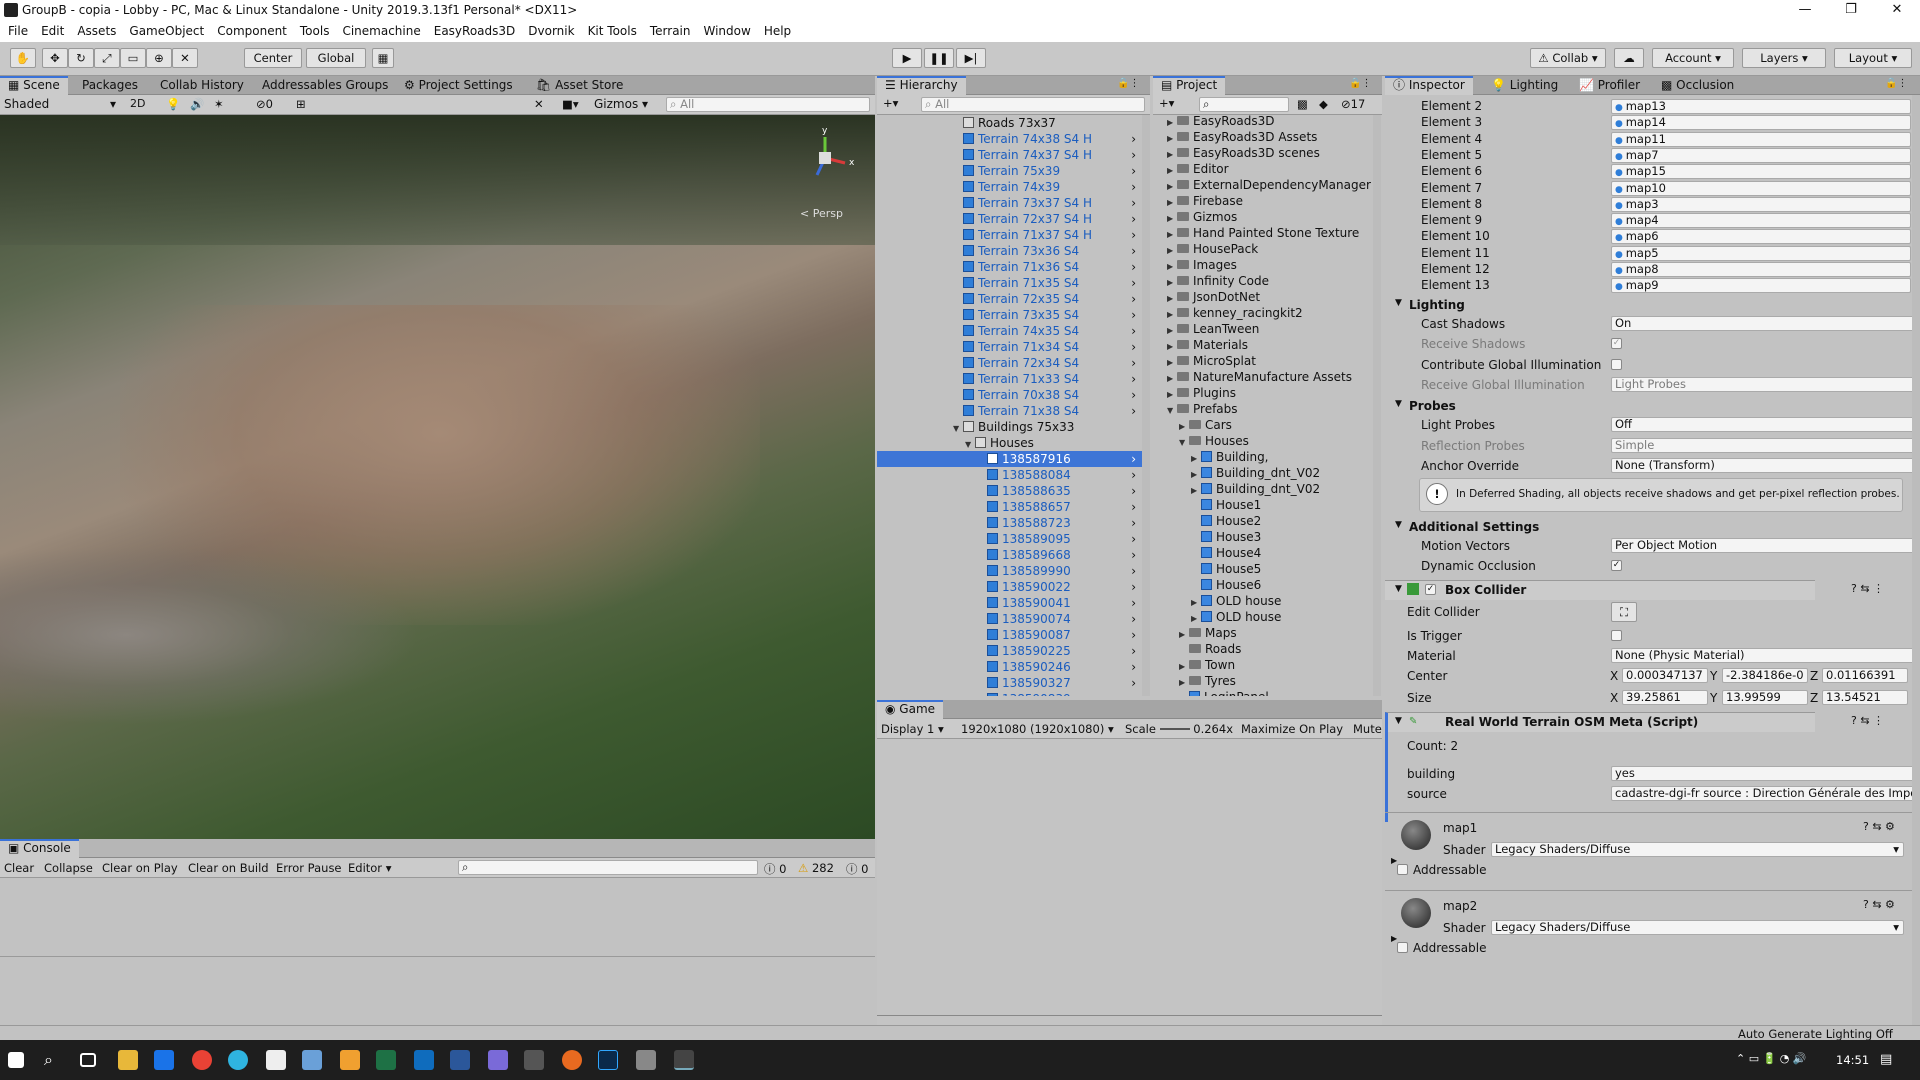  Describe the element at coordinates (1009, 235) in the screenshot. I see `hierarchy-item-terrain: Terrain 71x37 S4 H ›` at that location.